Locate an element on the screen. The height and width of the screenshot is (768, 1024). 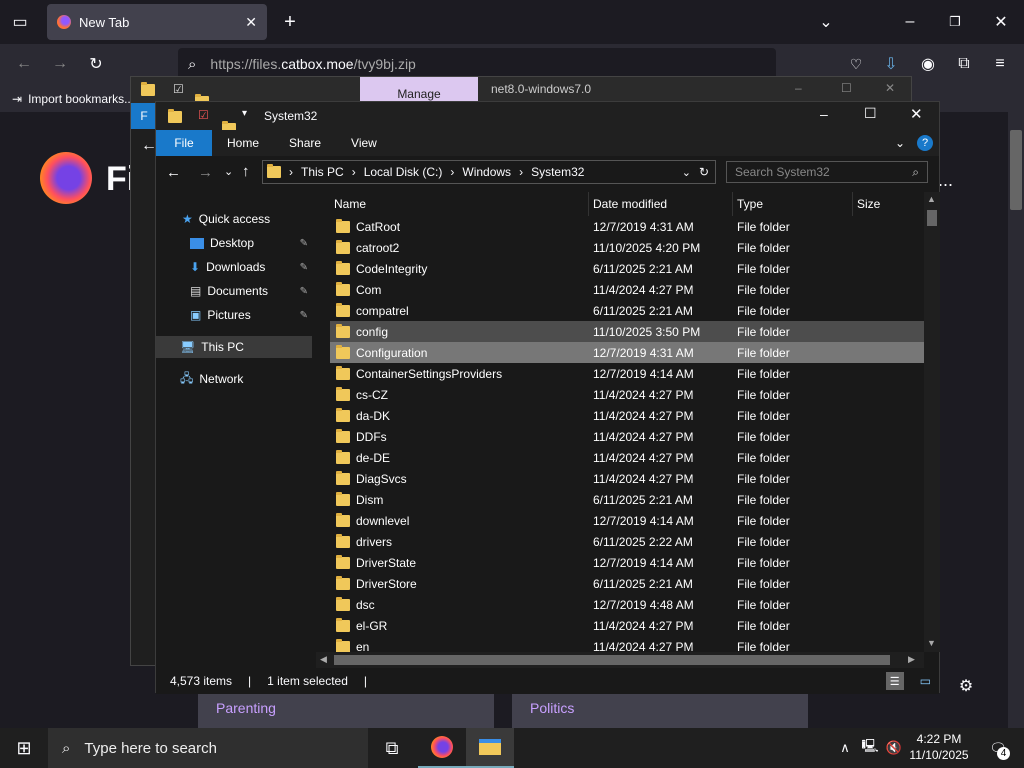
tab-home: Home is located at coordinates (243, 143).